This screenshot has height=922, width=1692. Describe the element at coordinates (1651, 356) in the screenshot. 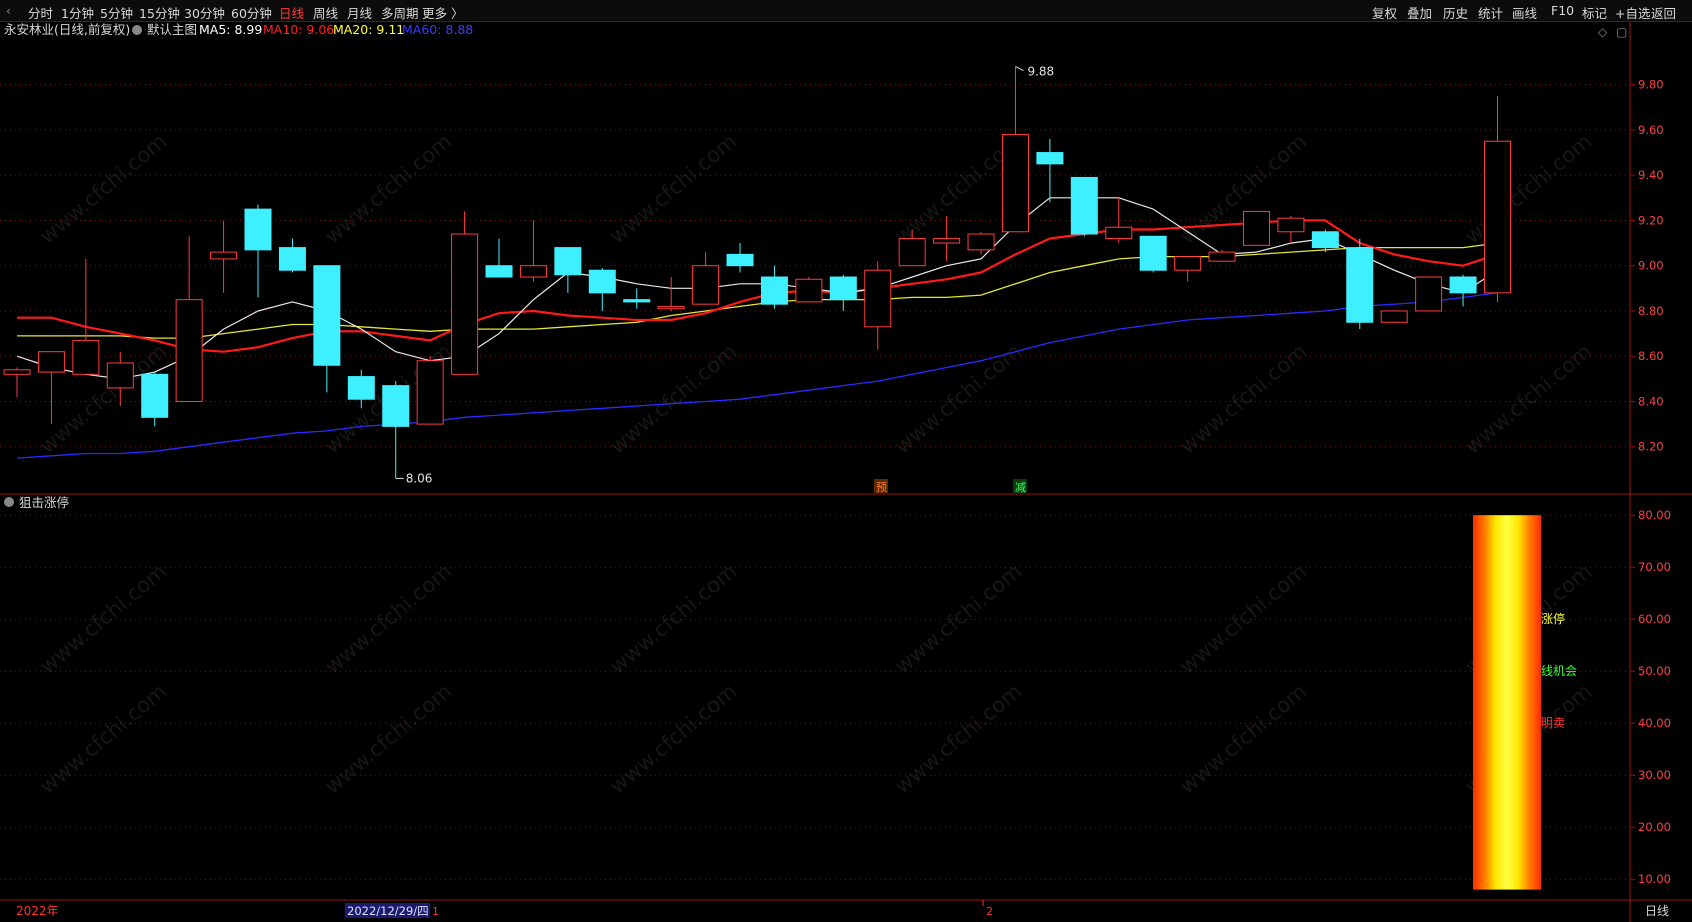

I see `price-tick-label: 8.60` at that location.